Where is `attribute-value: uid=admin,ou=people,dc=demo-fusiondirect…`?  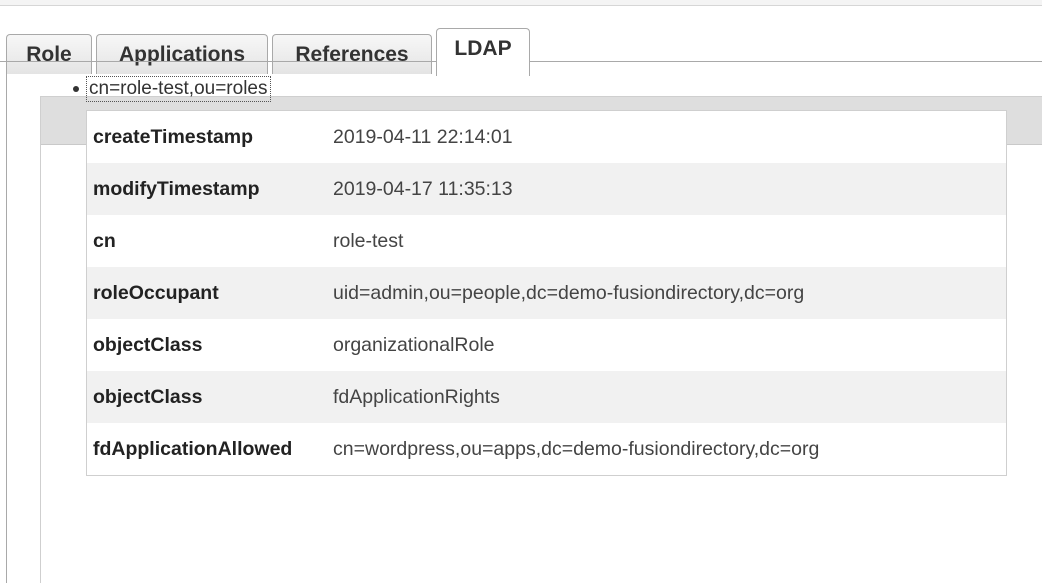
attribute-value: uid=admin,ou=people,dc=demo-fusiondirect… is located at coordinates (569, 292).